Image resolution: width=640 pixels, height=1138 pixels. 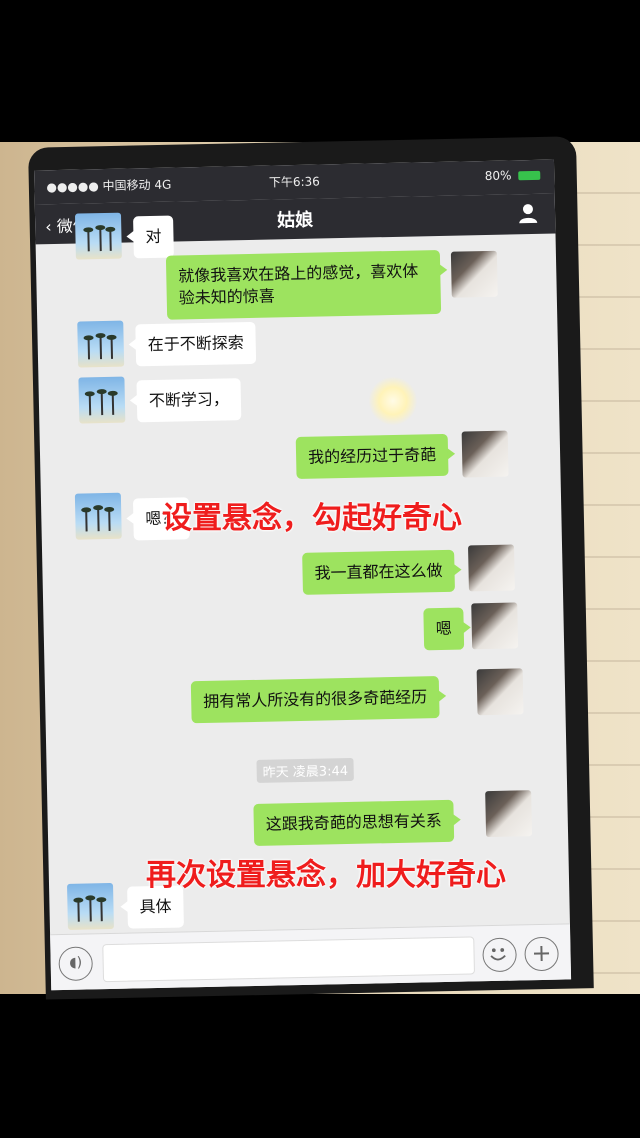 I want to click on message-input, so click(x=288, y=959).